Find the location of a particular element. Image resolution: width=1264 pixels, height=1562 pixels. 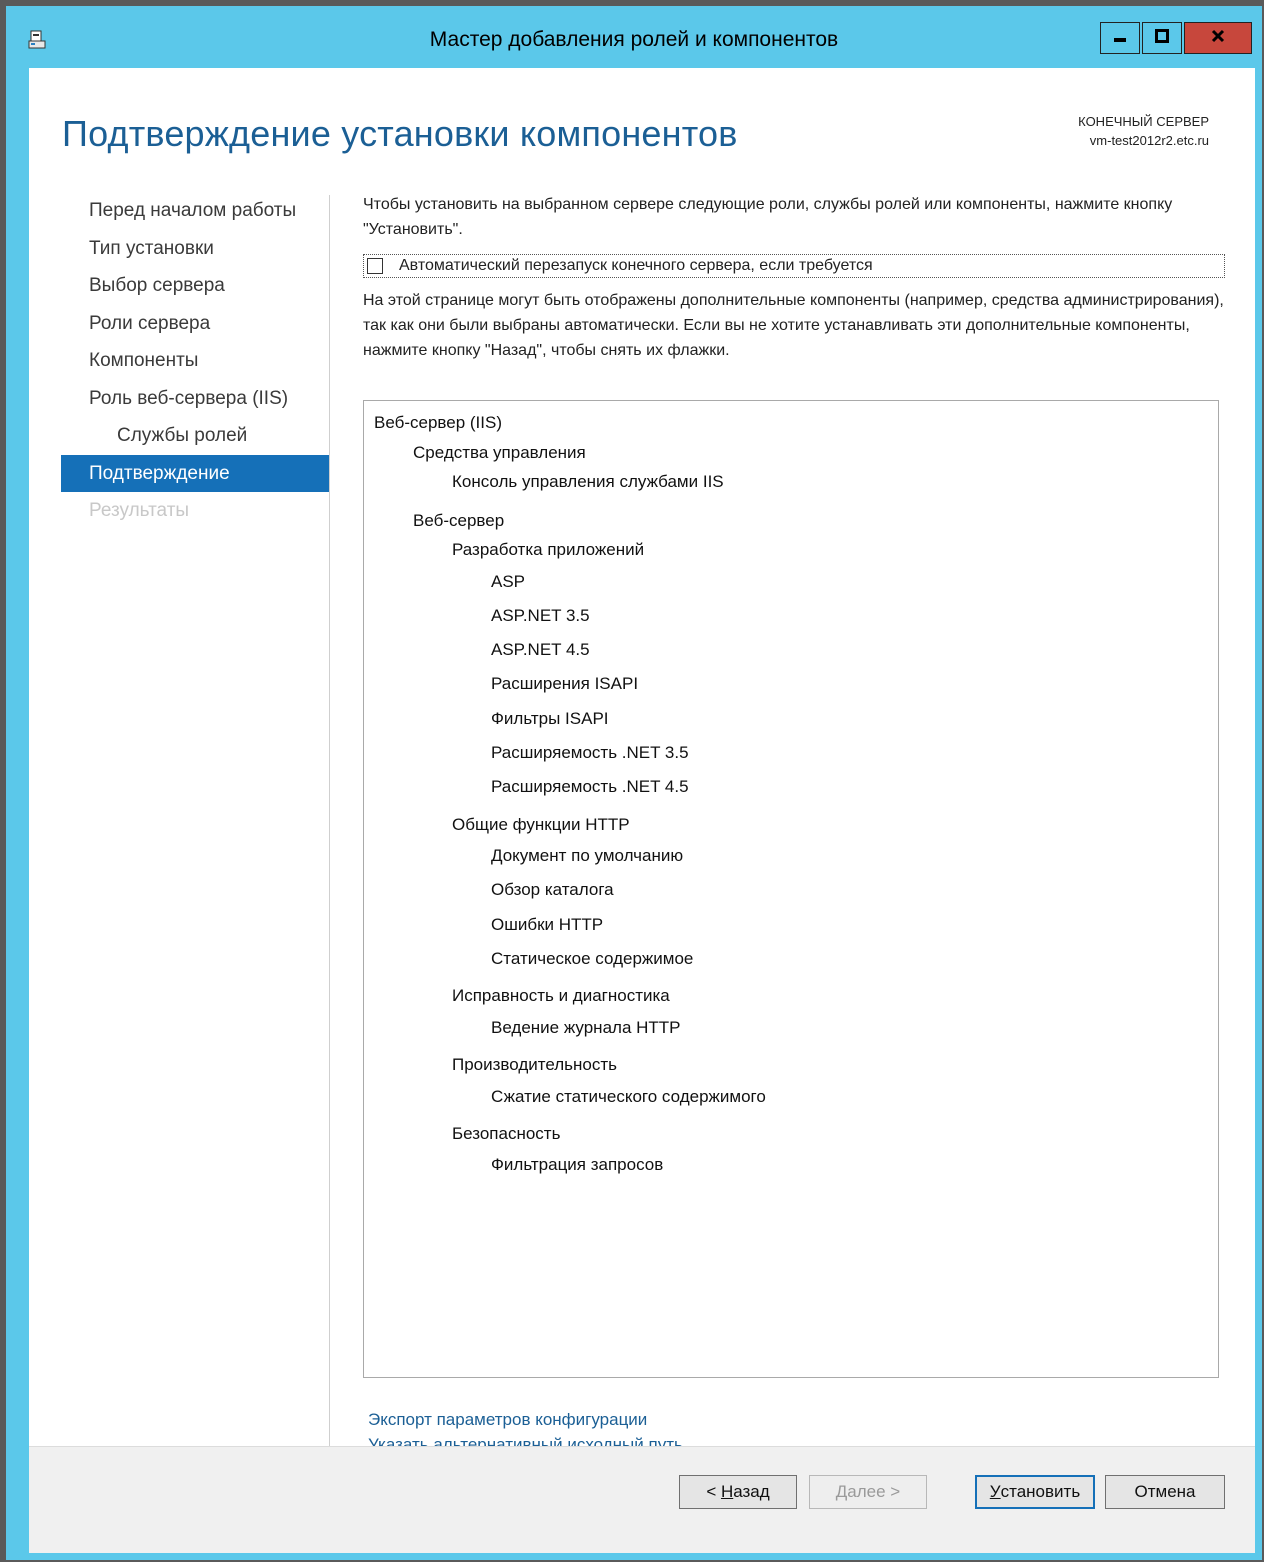

destination-server-name: vm-test2012r2.etc.ru is located at coordinates (1149, 140).